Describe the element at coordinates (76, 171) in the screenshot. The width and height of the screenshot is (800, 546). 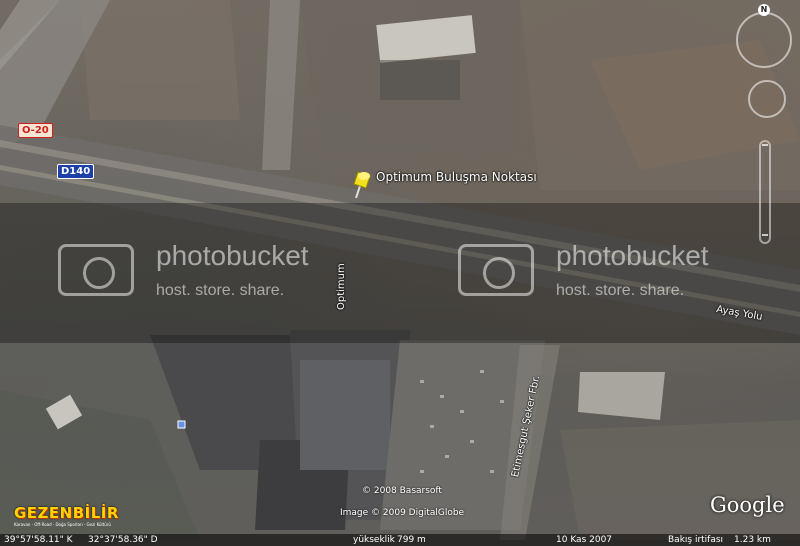
I see `road-shield-d140: D140` at that location.